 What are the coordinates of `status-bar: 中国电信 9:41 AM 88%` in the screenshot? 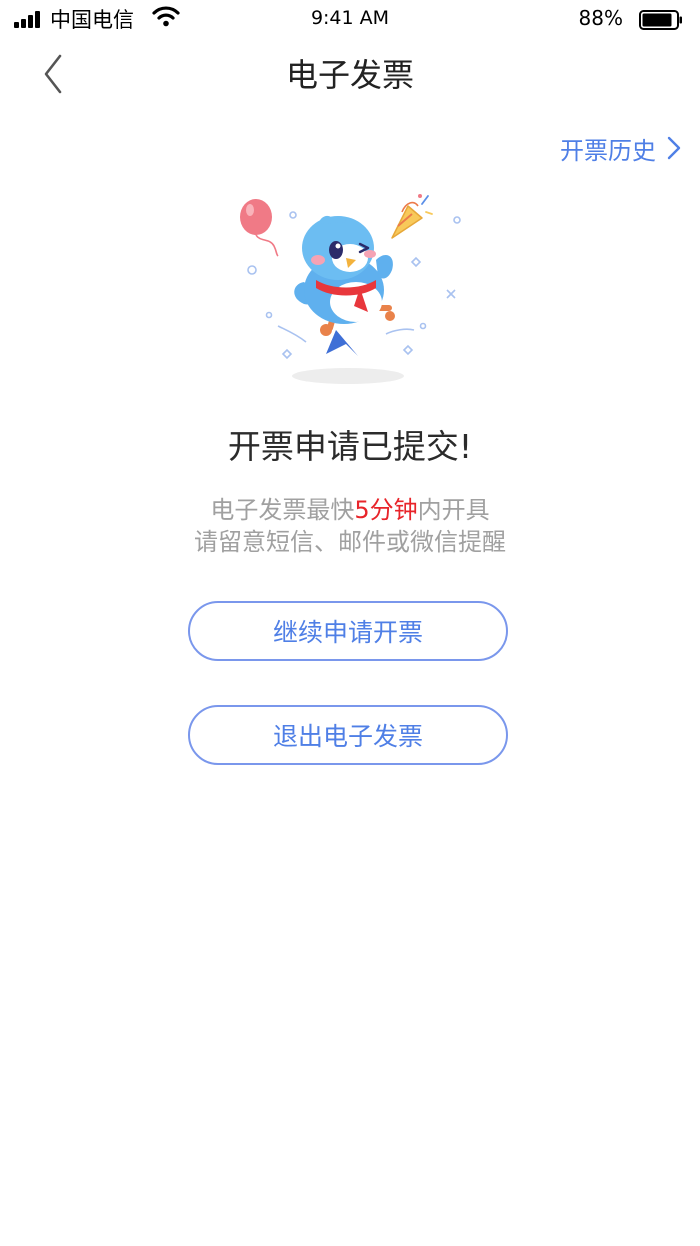 It's located at (350, 20).